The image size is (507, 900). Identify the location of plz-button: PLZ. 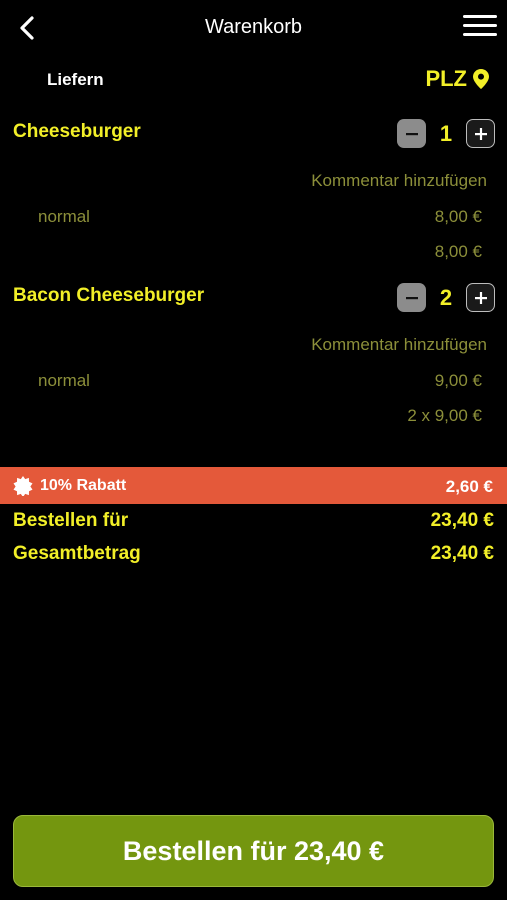
(457, 79).